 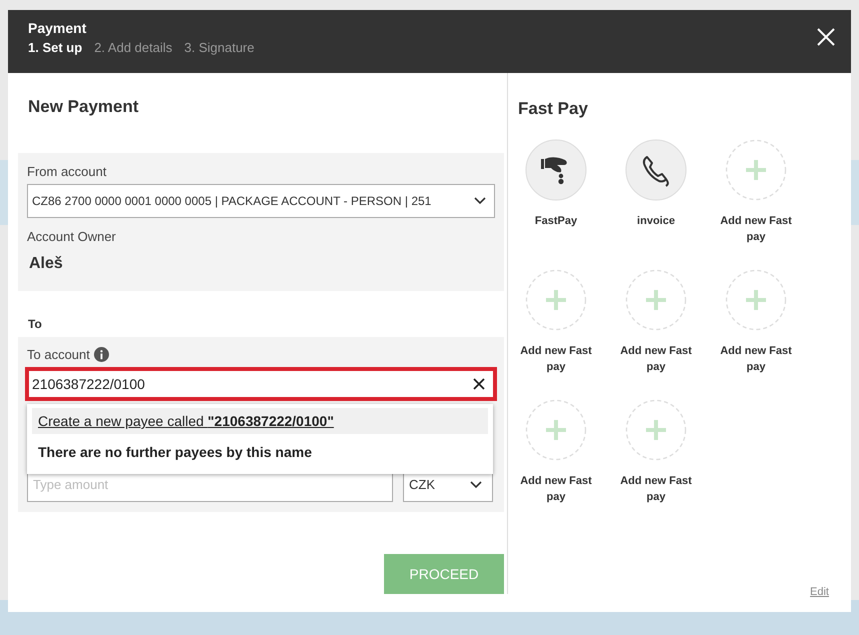 I want to click on section-heading: Fast Pay, so click(x=553, y=109).